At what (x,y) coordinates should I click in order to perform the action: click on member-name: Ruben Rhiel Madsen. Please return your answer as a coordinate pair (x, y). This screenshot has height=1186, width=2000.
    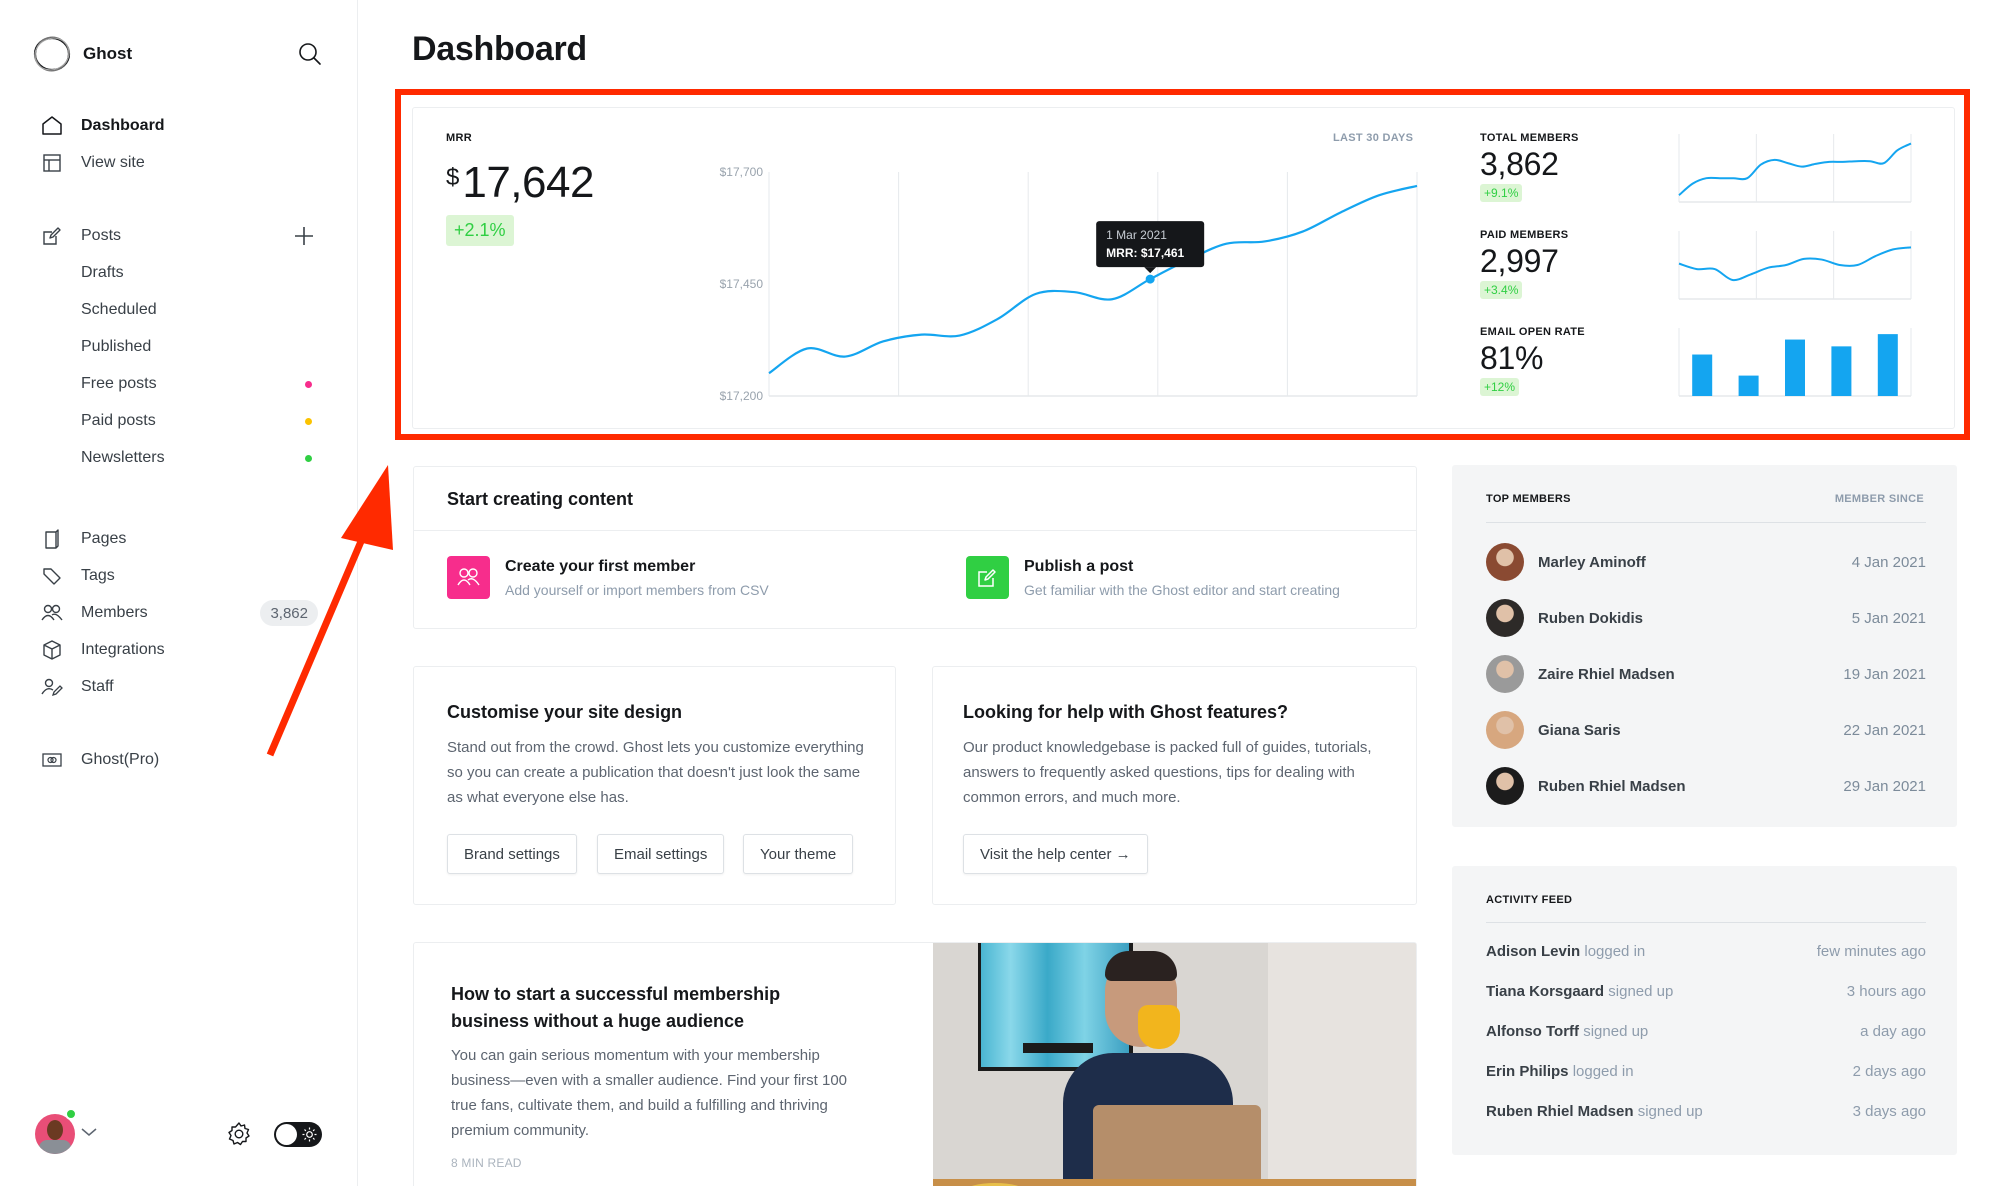
    Looking at the image, I should click on (1612, 786).